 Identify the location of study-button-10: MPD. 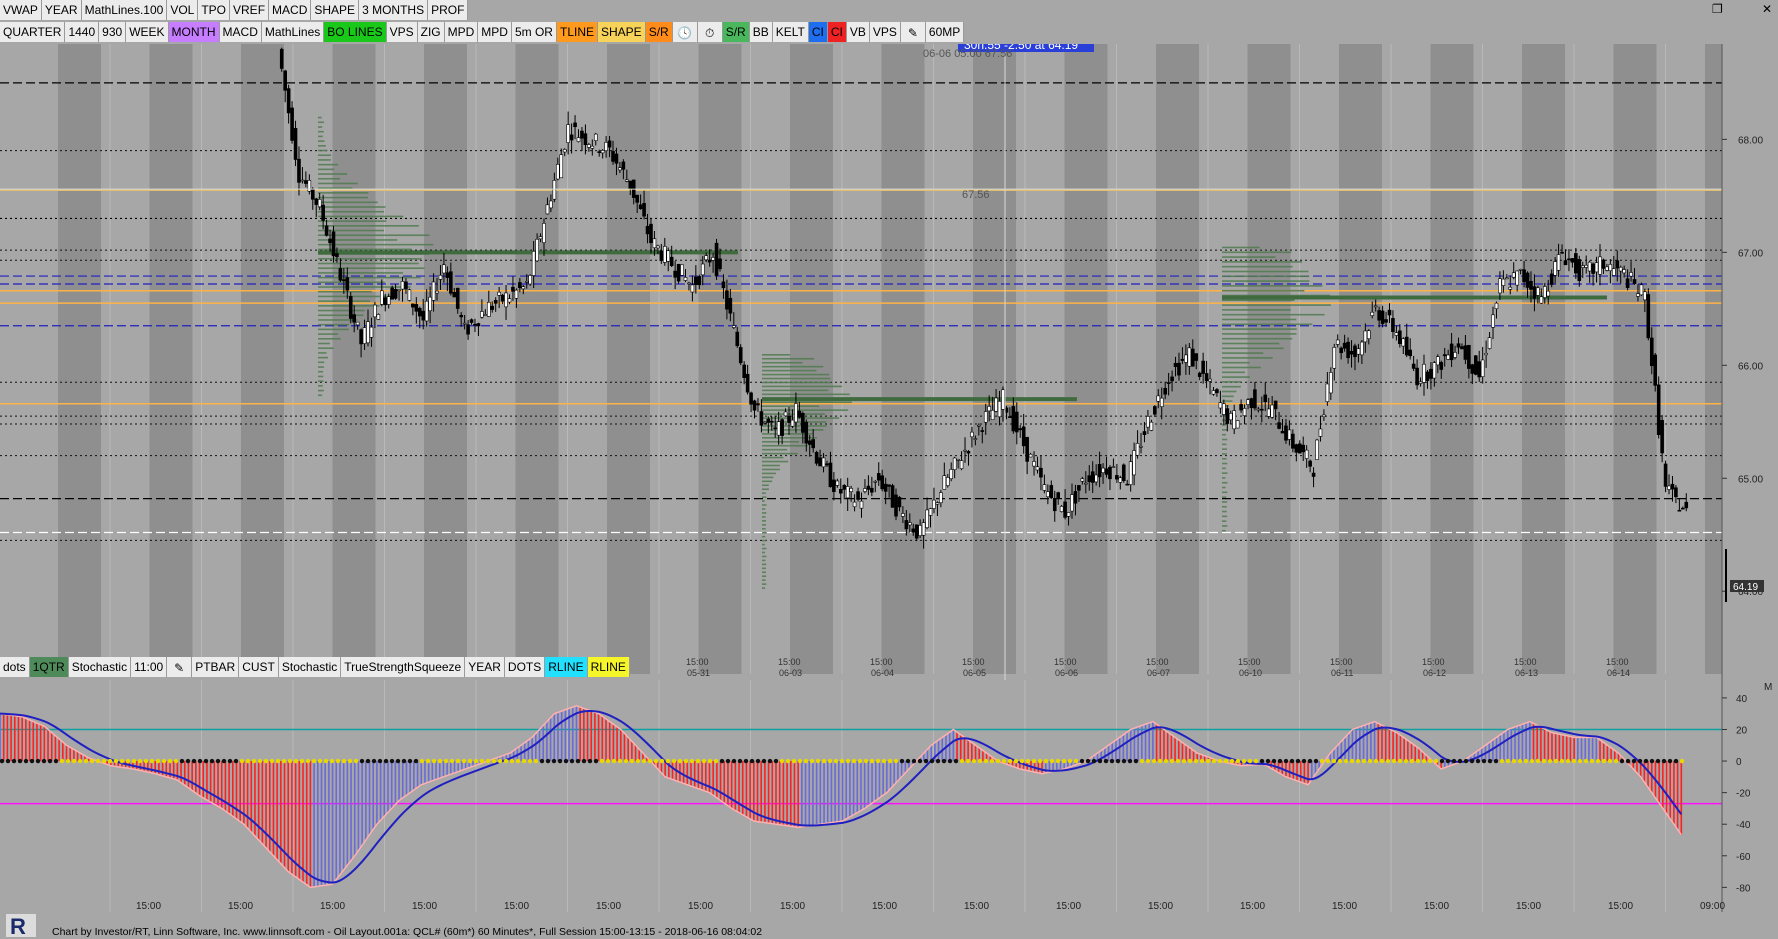
(461, 32).